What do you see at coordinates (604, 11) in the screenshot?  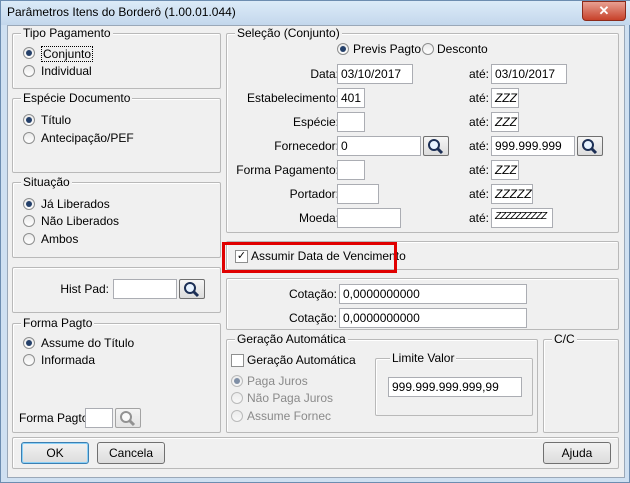 I see `close-button: ✕` at bounding box center [604, 11].